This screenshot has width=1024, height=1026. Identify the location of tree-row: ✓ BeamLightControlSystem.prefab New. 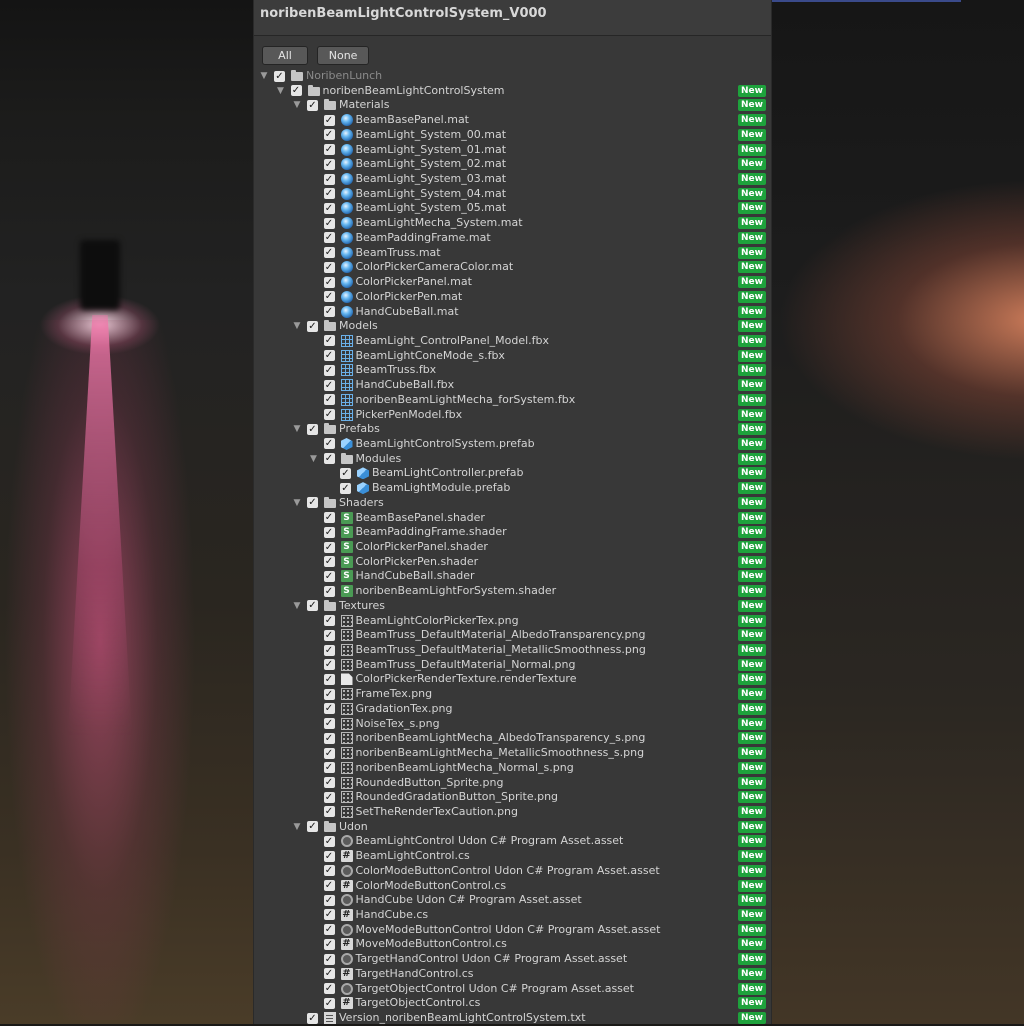
(512, 444).